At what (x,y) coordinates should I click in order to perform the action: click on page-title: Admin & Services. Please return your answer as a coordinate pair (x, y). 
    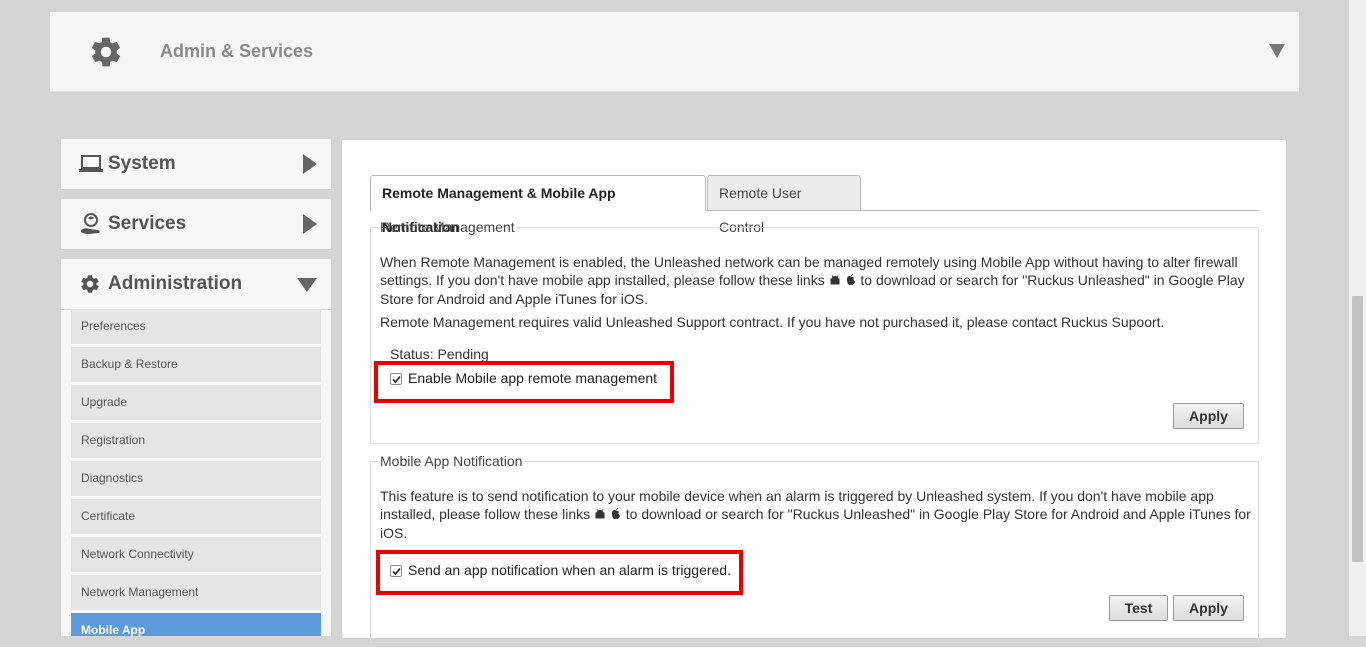
    Looking at the image, I should click on (237, 51).